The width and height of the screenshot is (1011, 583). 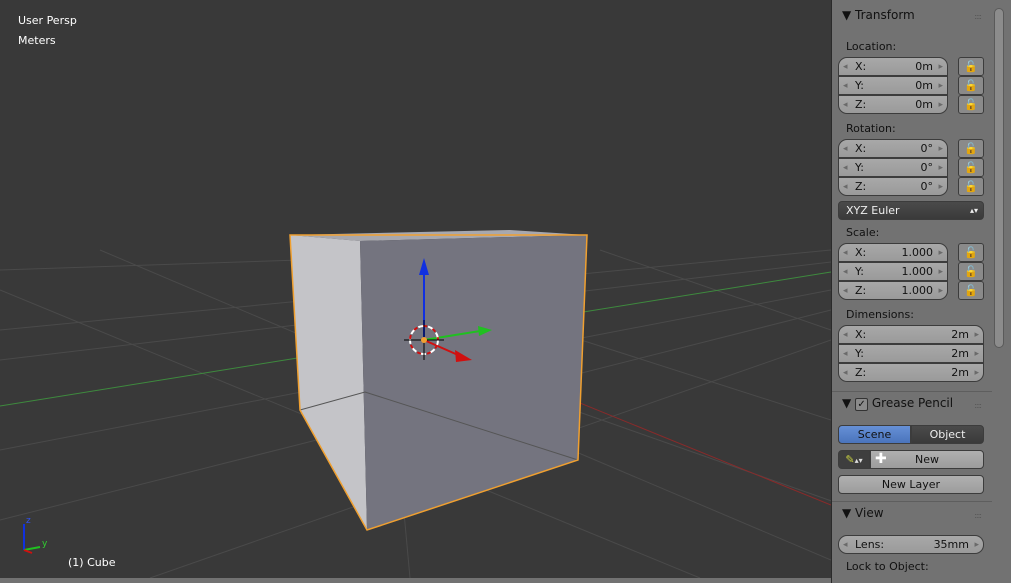 I want to click on svg-text: y, so click(x=45, y=544).